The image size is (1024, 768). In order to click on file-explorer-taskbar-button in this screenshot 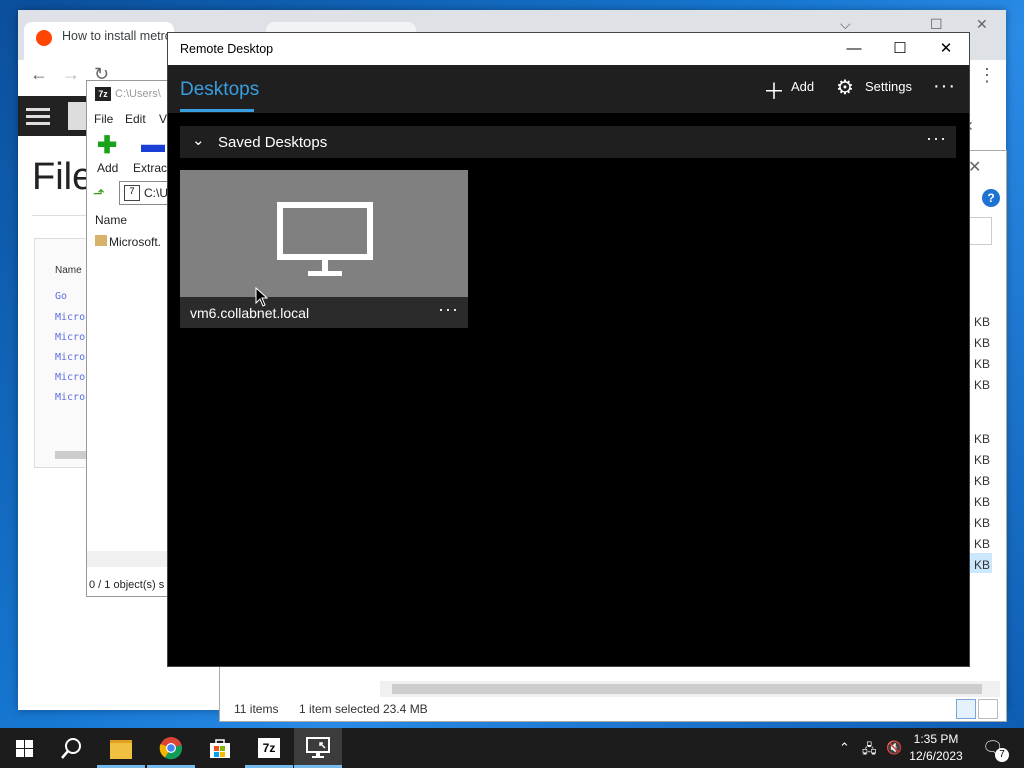, I will do `click(121, 748)`.